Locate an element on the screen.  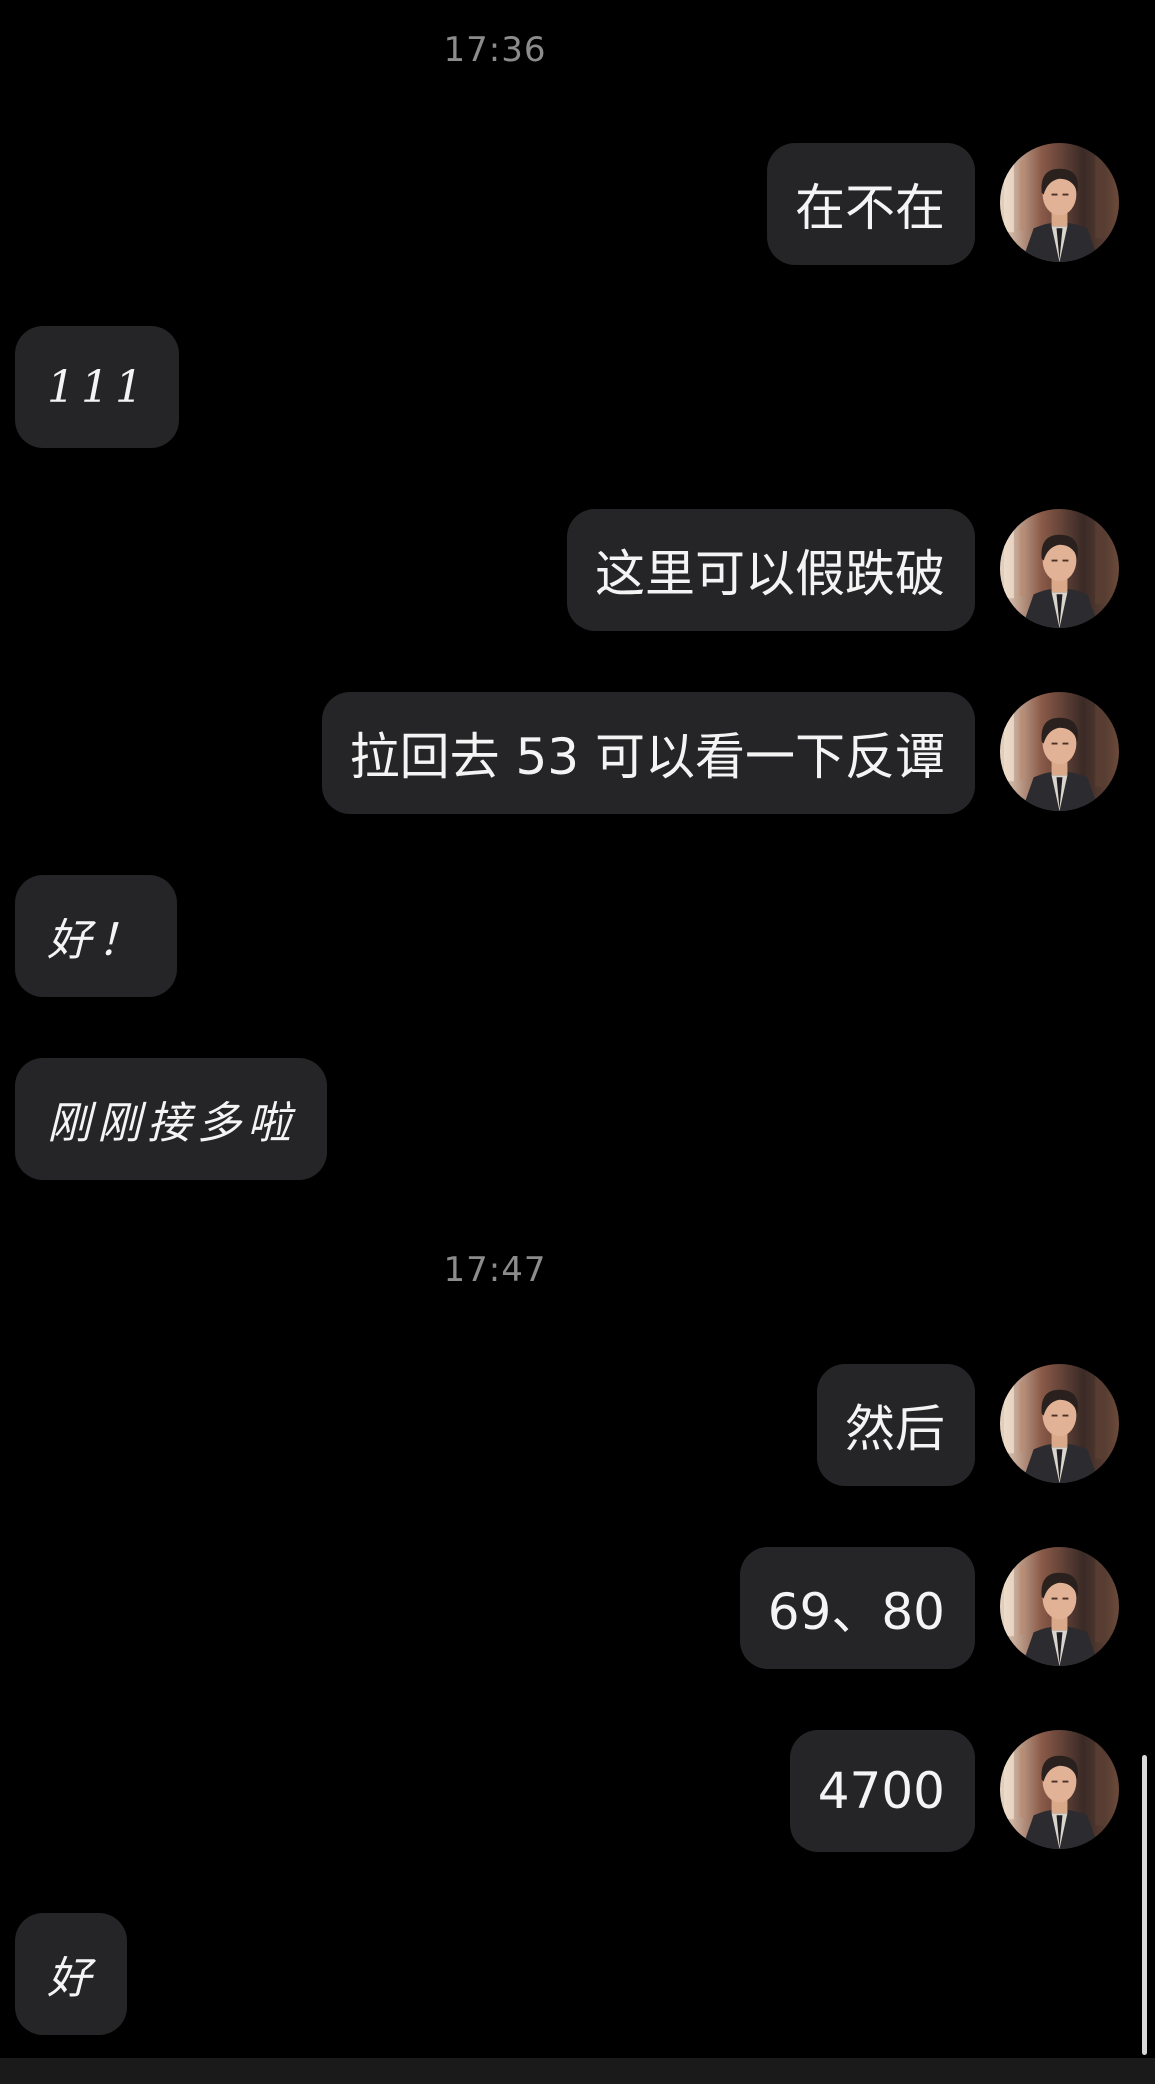
message-bubble-sent: 然后 is located at coordinates (896, 1425).